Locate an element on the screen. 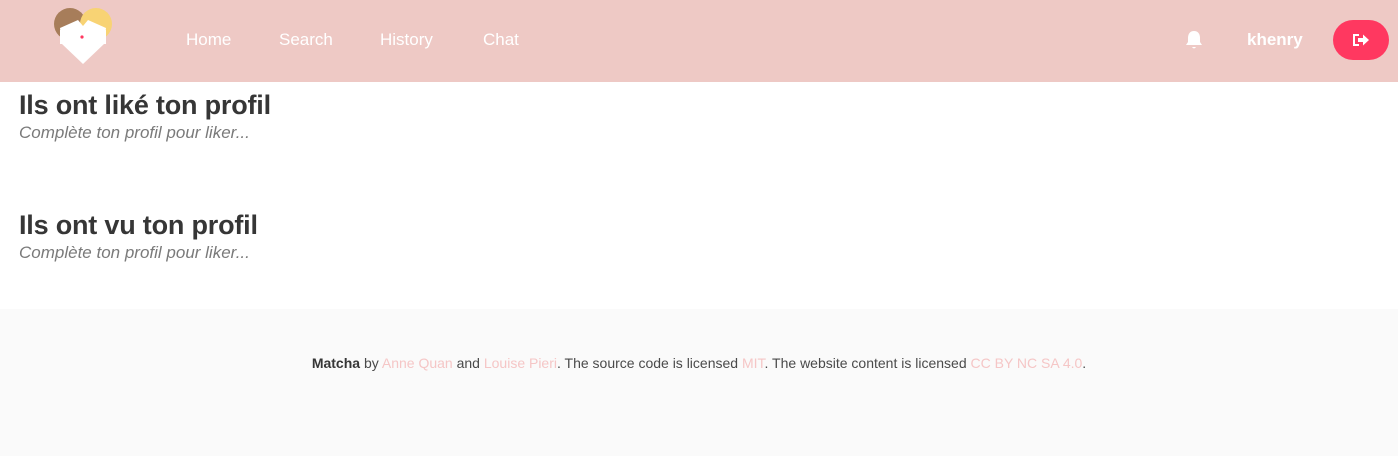  nav-link-home: Home is located at coordinates (208, 40).